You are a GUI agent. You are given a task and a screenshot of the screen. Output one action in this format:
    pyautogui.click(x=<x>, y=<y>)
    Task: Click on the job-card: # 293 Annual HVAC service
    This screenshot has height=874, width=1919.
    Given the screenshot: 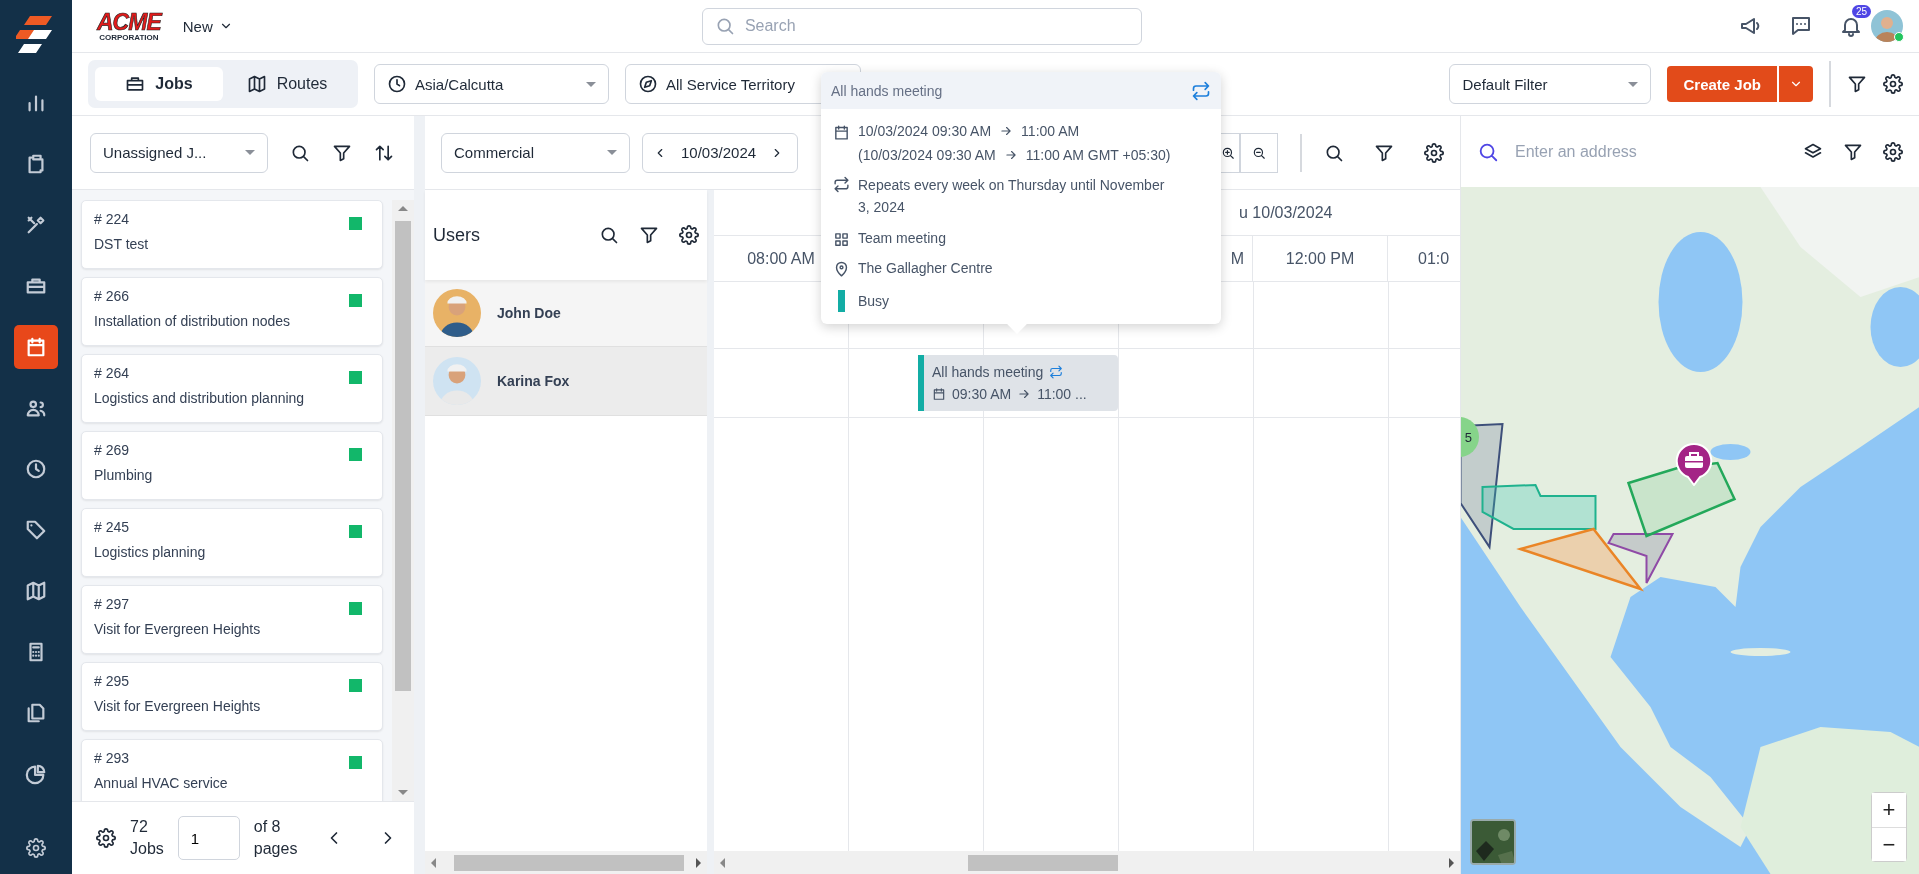 What is the action you would take?
    pyautogui.click(x=232, y=770)
    